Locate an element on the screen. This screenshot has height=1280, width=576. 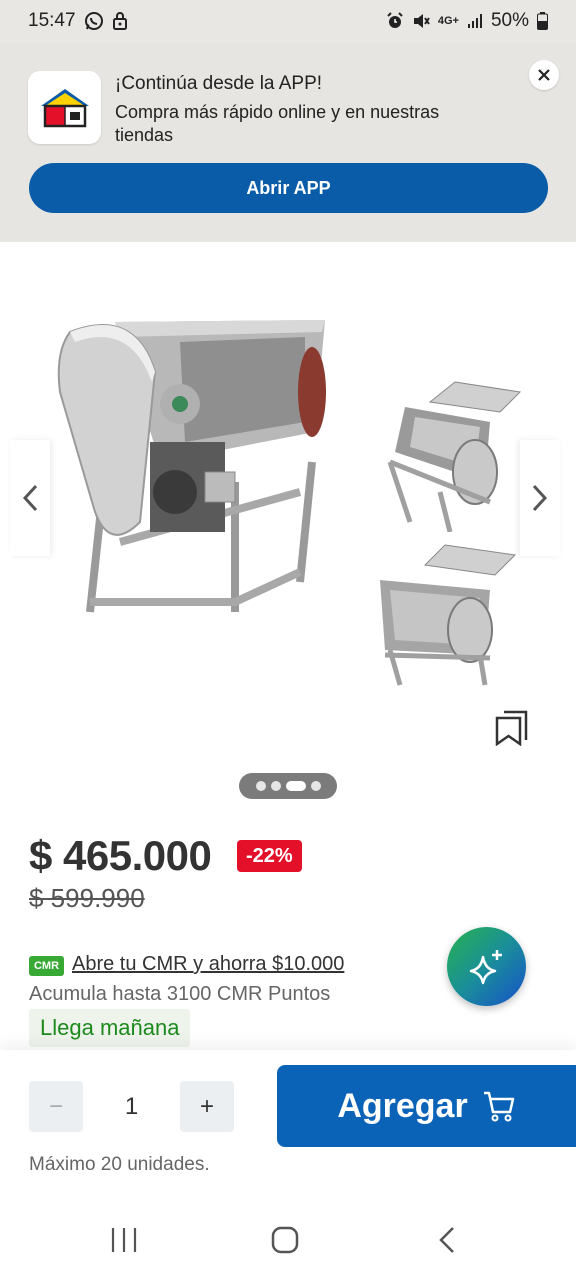
back-icon is located at coordinates (446, 1240).